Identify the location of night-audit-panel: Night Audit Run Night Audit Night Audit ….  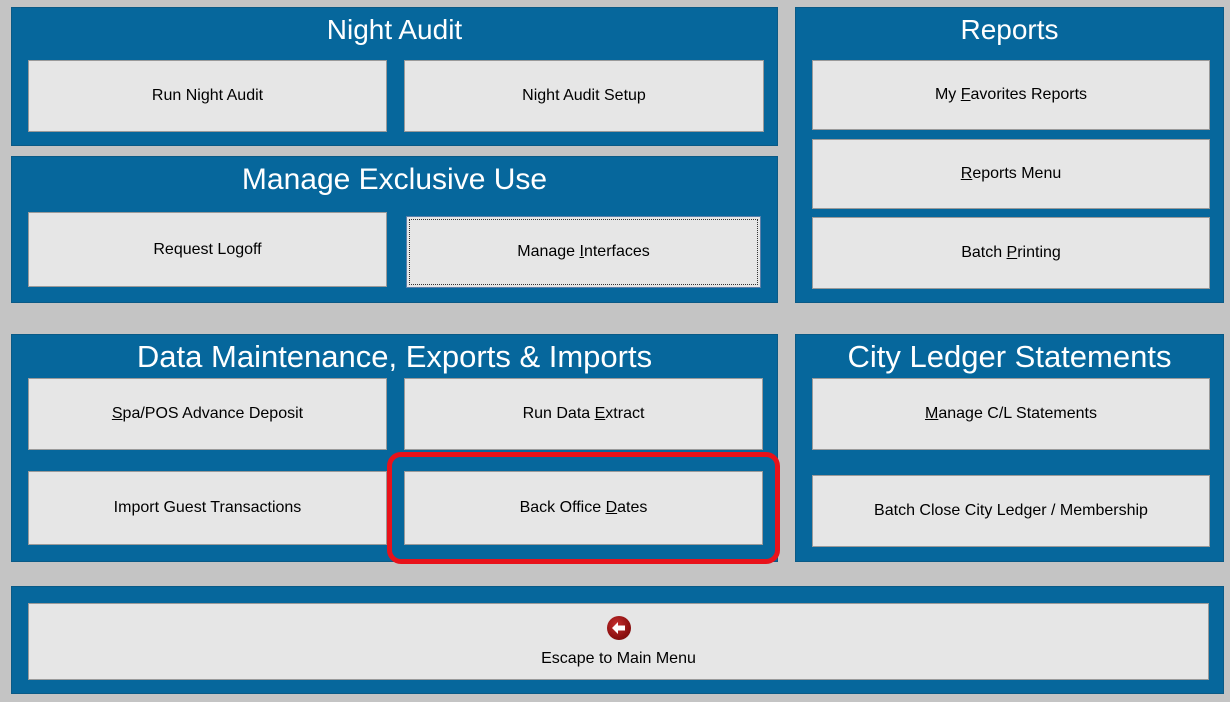
(394, 76).